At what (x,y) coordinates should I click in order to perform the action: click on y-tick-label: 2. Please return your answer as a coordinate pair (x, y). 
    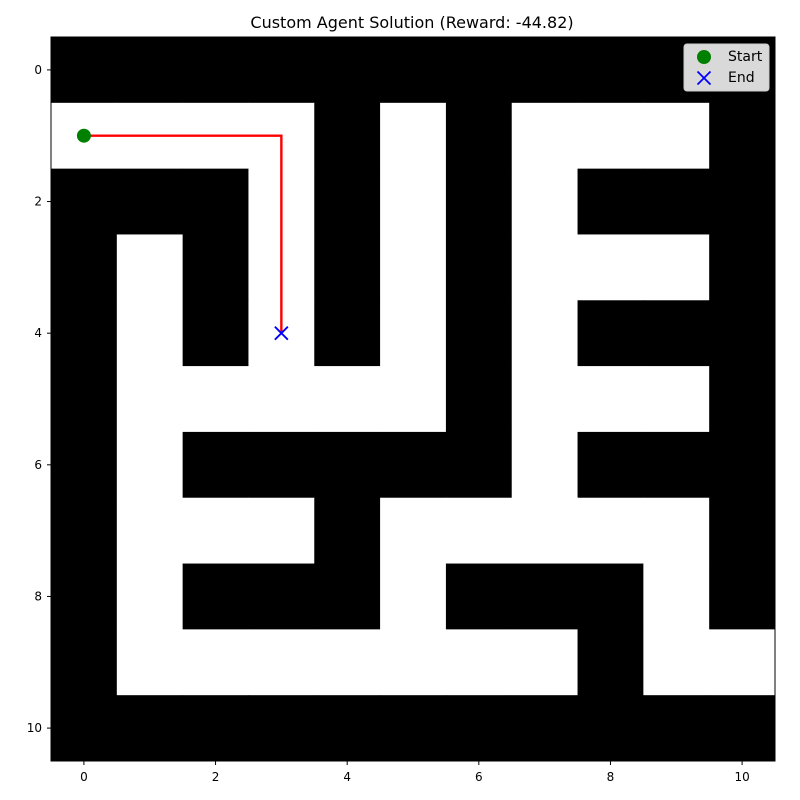
    Looking at the image, I should click on (38, 202).